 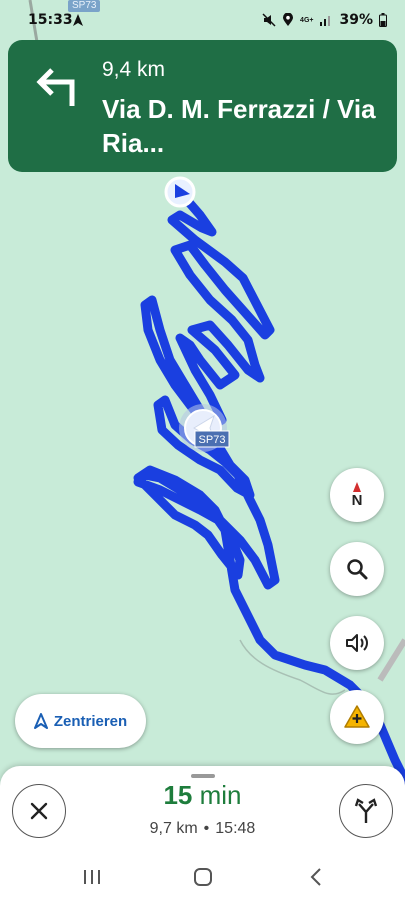 What do you see at coordinates (356, 20) in the screenshot?
I see `battery-percent: 39%` at bounding box center [356, 20].